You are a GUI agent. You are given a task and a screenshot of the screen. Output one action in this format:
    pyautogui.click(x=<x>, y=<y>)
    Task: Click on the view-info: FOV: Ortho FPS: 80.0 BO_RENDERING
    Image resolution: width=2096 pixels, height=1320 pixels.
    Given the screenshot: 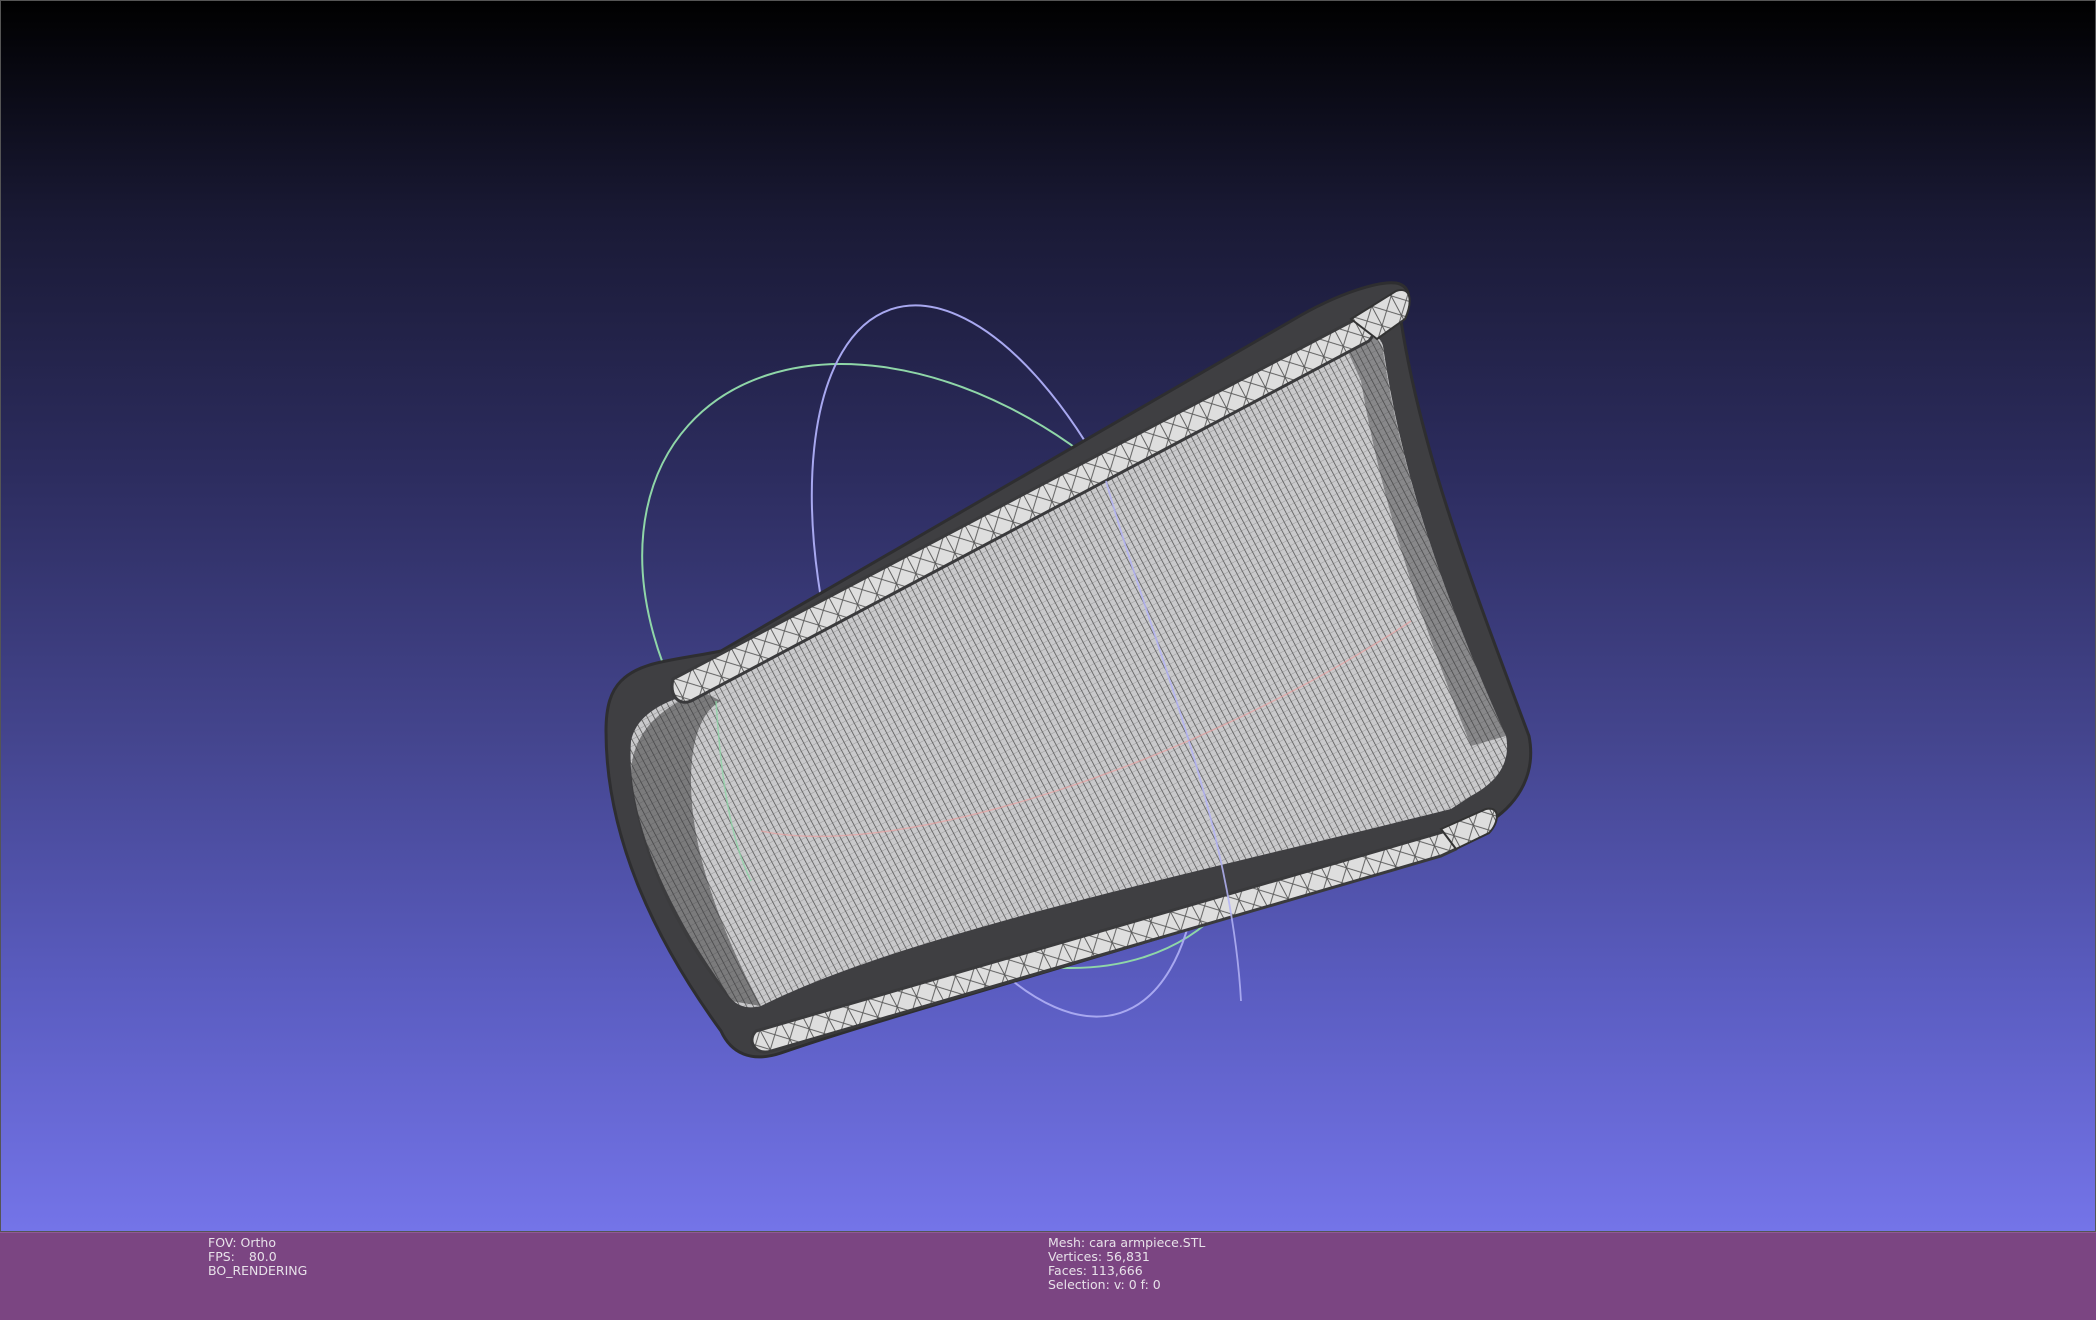 What is the action you would take?
    pyautogui.click(x=257, y=1257)
    